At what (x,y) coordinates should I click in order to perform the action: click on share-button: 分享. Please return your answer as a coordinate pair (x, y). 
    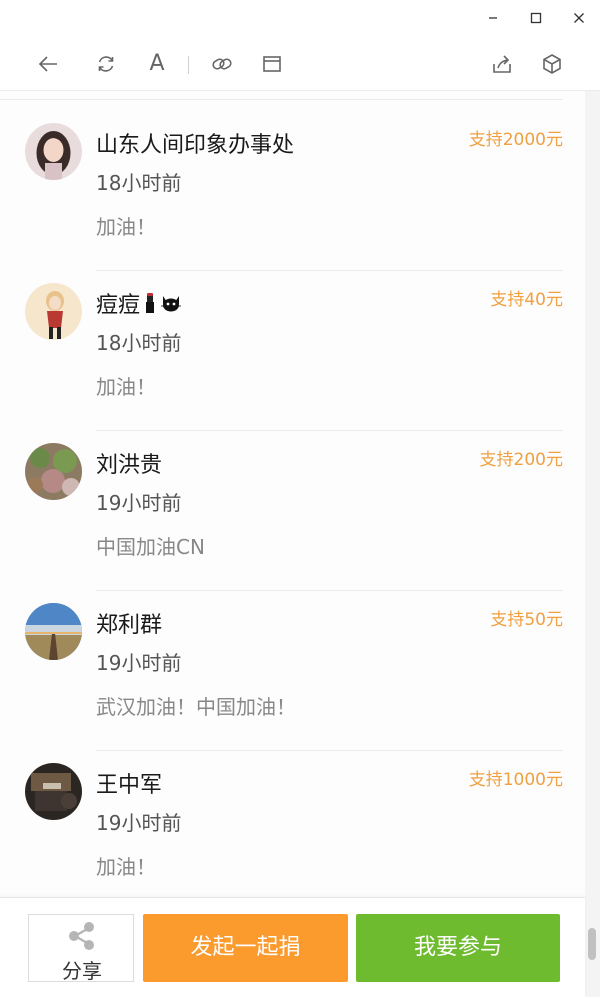
    Looking at the image, I should click on (81, 948).